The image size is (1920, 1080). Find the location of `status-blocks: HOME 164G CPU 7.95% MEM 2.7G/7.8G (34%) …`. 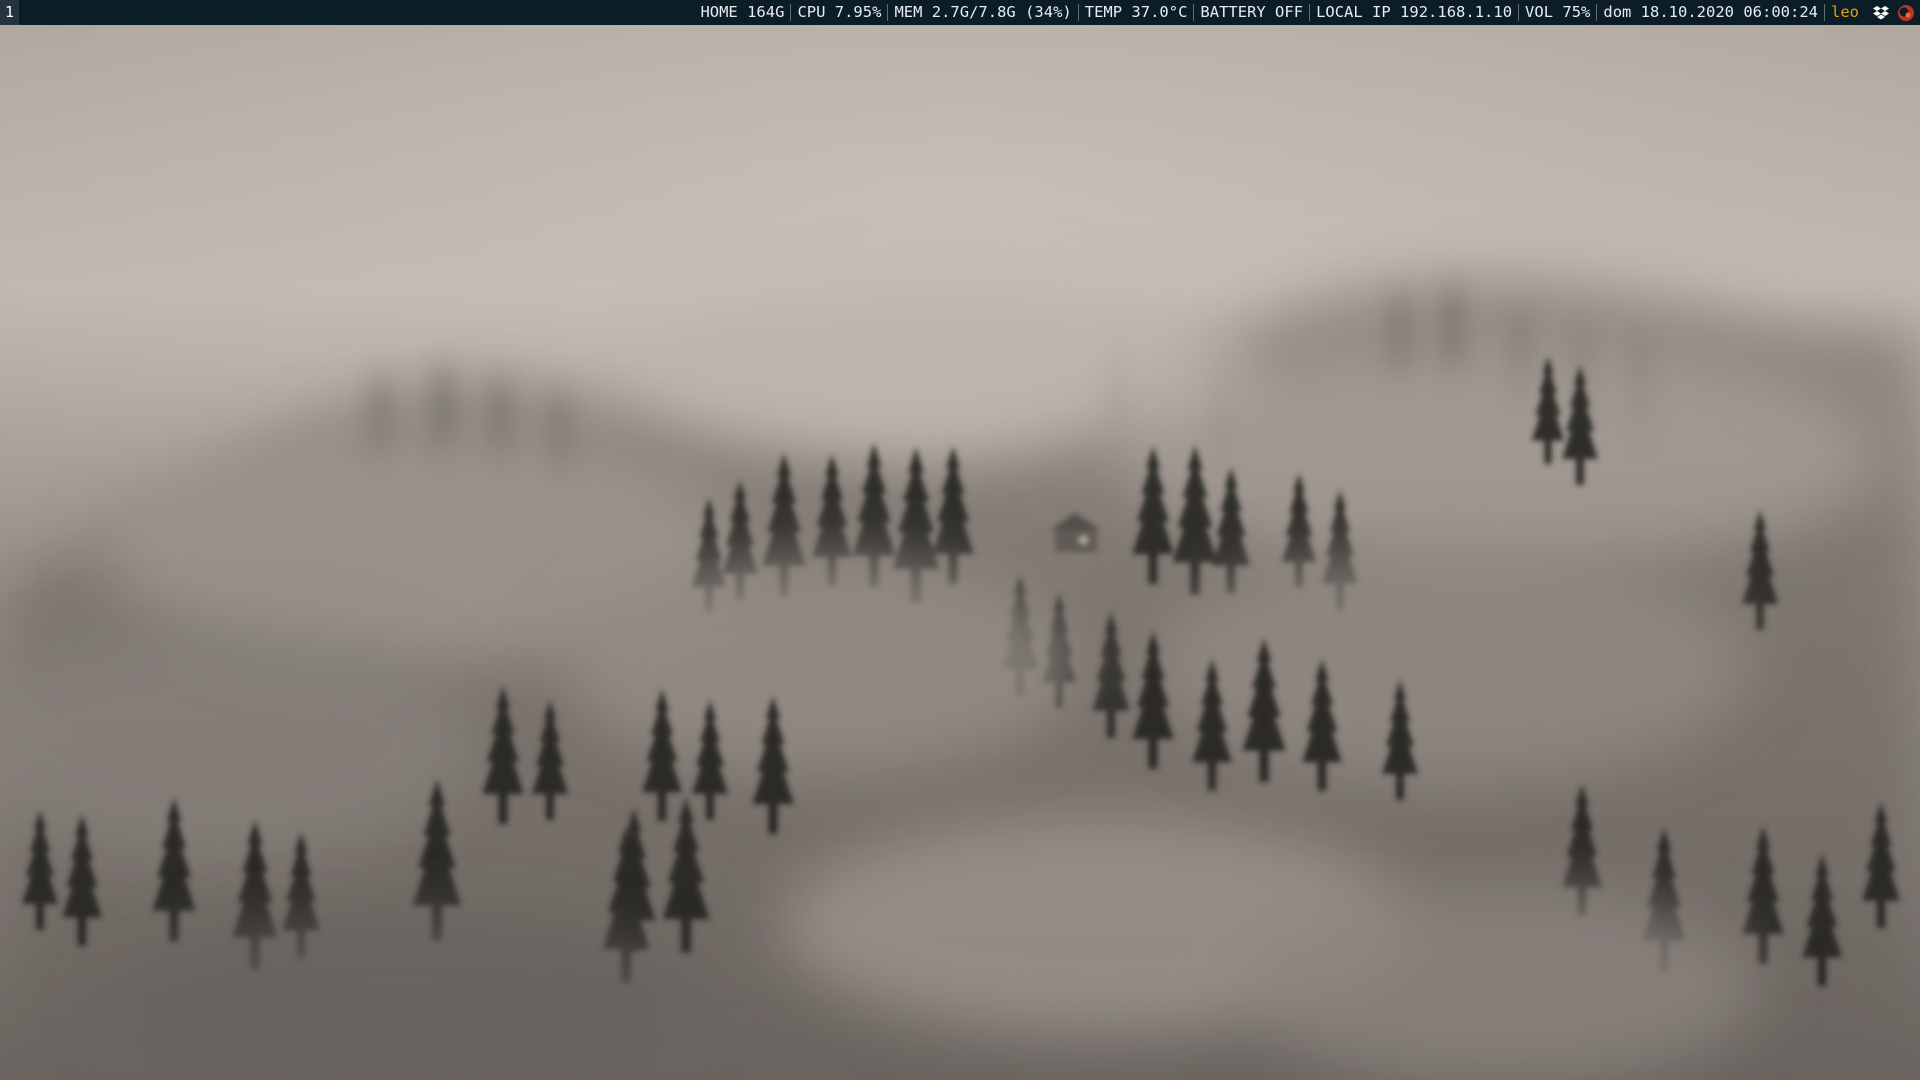

status-blocks: HOME 164G CPU 7.95% MEM 2.7G/7.8G (34%) … is located at coordinates (1307, 12).